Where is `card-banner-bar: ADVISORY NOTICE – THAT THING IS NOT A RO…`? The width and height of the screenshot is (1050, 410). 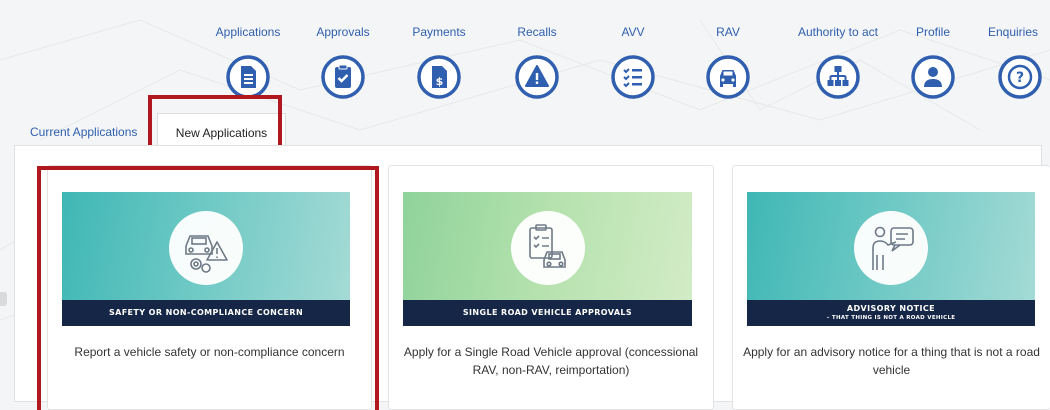 card-banner-bar: ADVISORY NOTICE – THAT THING IS NOT A RO… is located at coordinates (891, 313).